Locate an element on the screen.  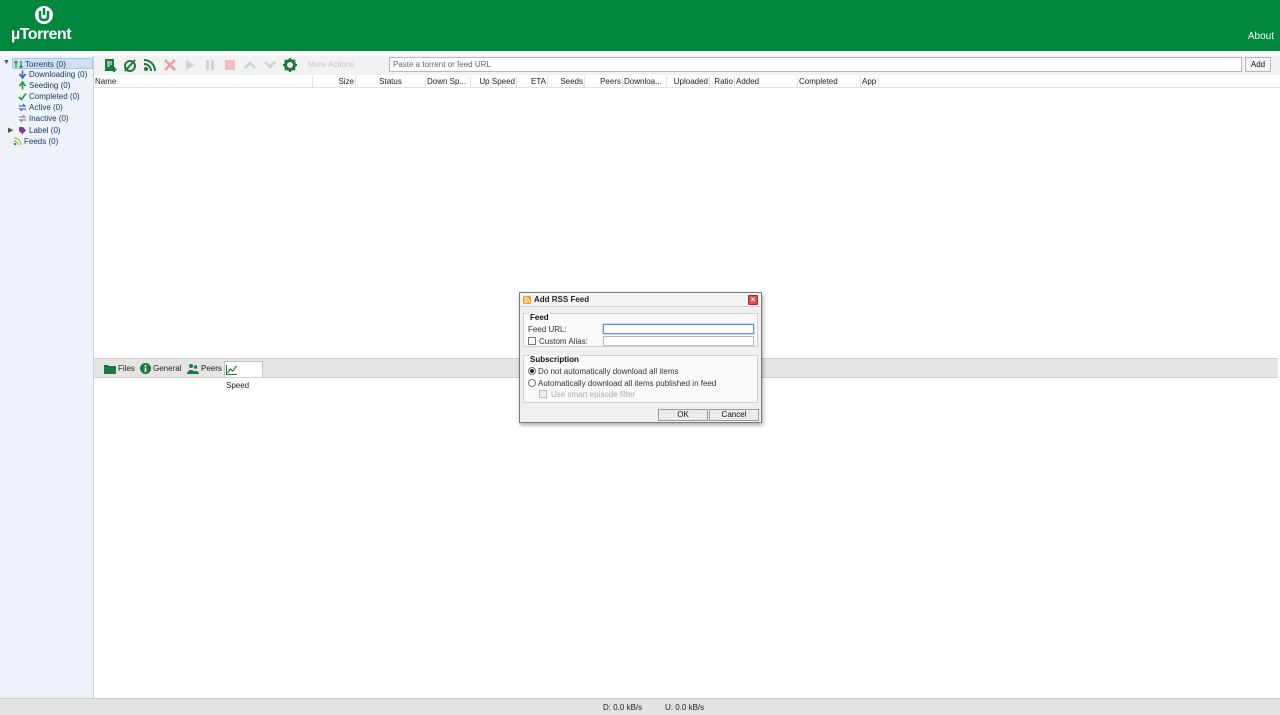
tab-general: General is located at coordinates (160, 369).